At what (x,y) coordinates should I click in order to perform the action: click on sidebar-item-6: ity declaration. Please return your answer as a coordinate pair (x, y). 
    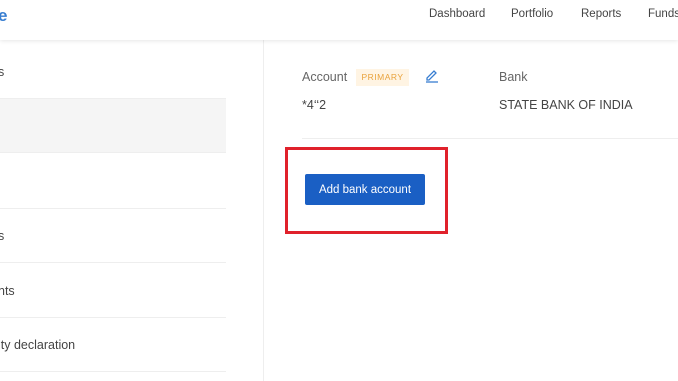
    Looking at the image, I should click on (113, 345).